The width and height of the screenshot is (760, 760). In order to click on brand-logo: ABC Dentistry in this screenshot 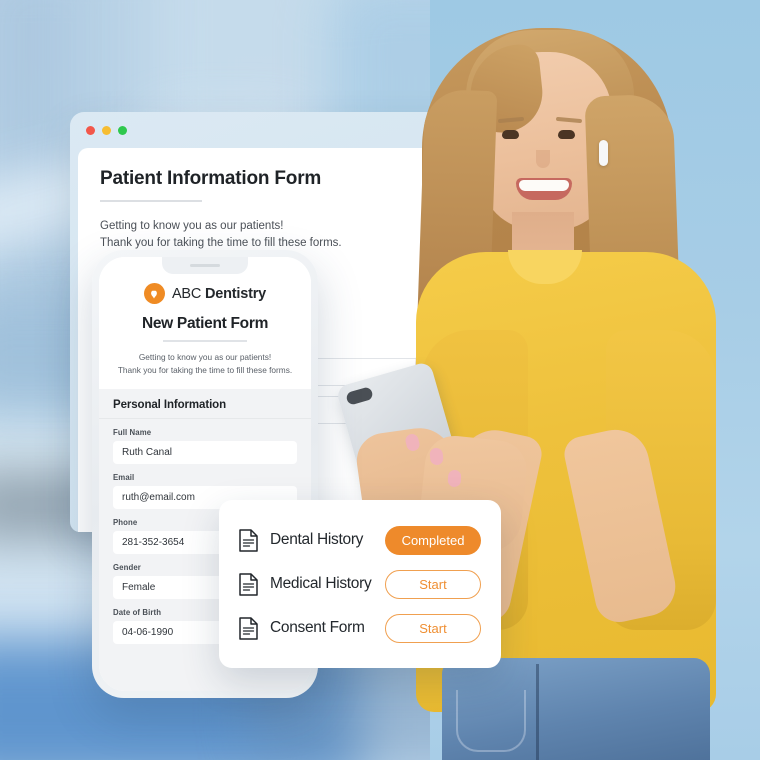, I will do `click(205, 293)`.